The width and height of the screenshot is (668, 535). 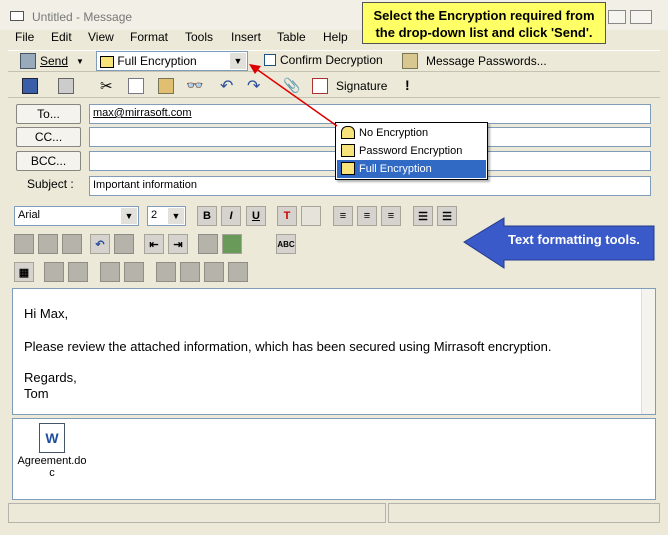 I want to click on option-label: No Encryption, so click(x=394, y=133).